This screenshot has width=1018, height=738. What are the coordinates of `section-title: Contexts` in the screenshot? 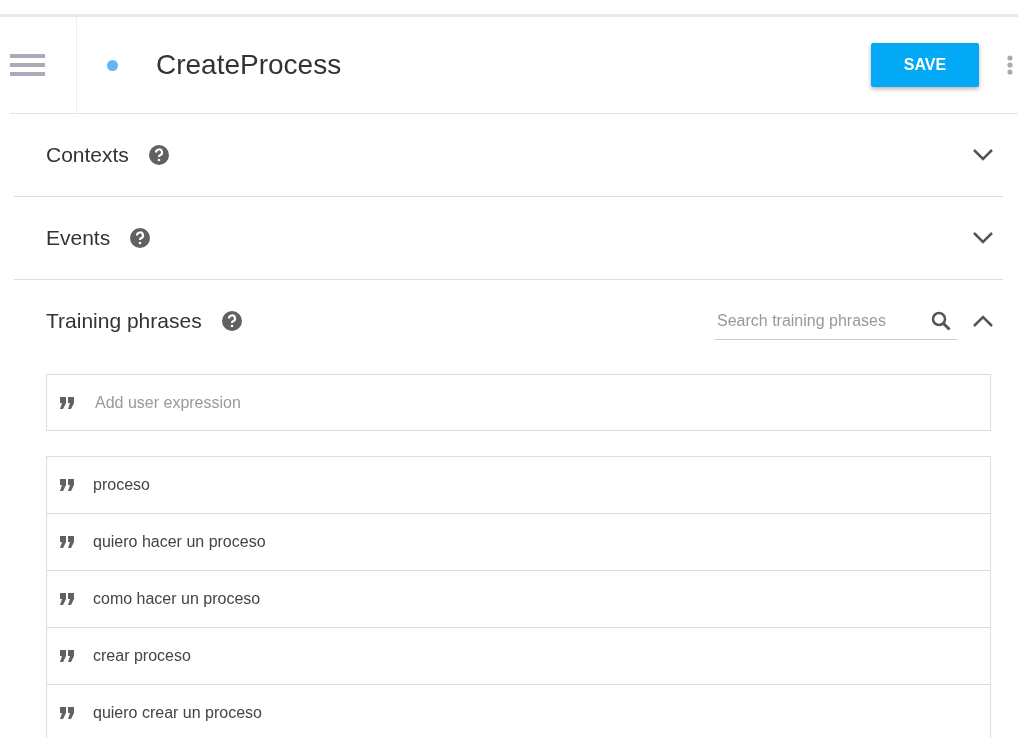 It's located at (87, 155).